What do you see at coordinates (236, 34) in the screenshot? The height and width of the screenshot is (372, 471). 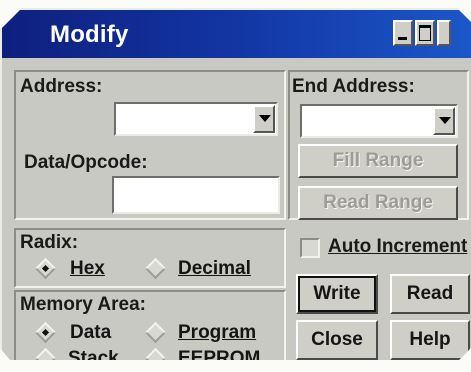 I see `title-bar: Modify` at bounding box center [236, 34].